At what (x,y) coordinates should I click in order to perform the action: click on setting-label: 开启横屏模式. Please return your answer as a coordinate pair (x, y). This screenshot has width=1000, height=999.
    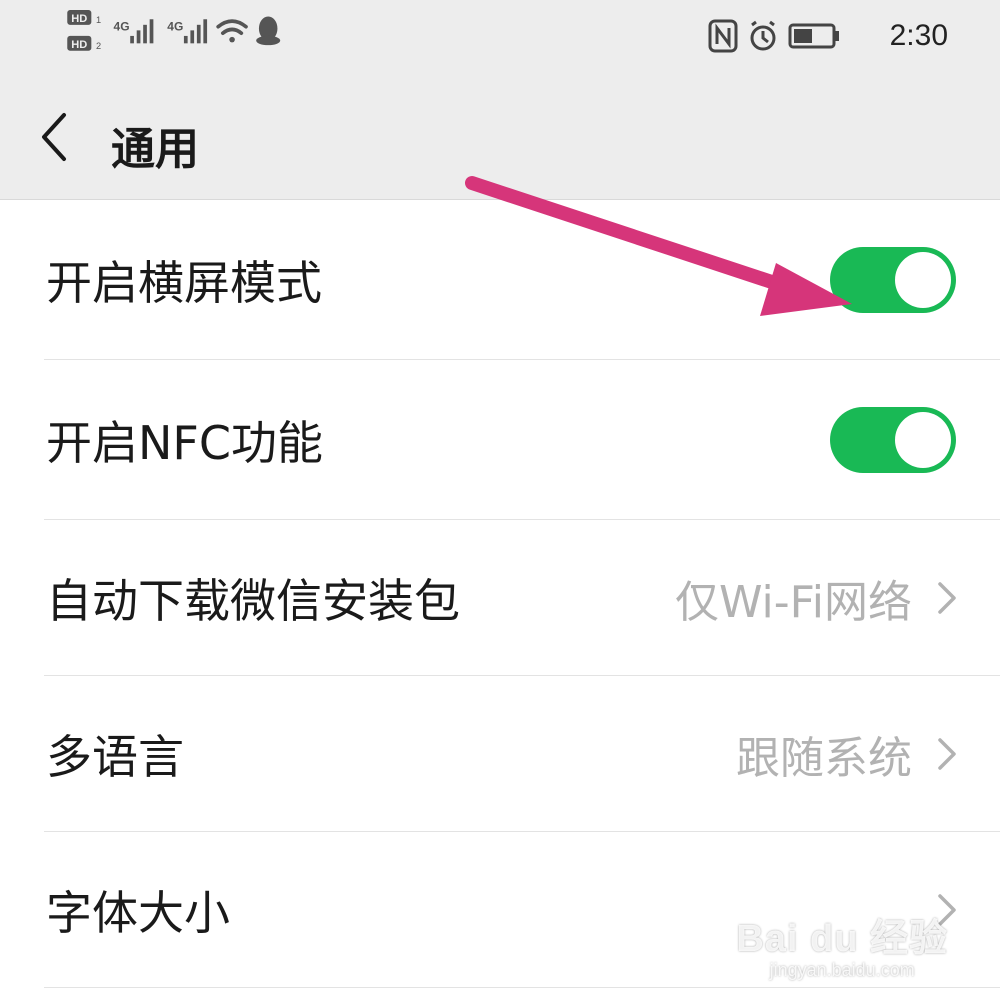
    Looking at the image, I should click on (184, 283).